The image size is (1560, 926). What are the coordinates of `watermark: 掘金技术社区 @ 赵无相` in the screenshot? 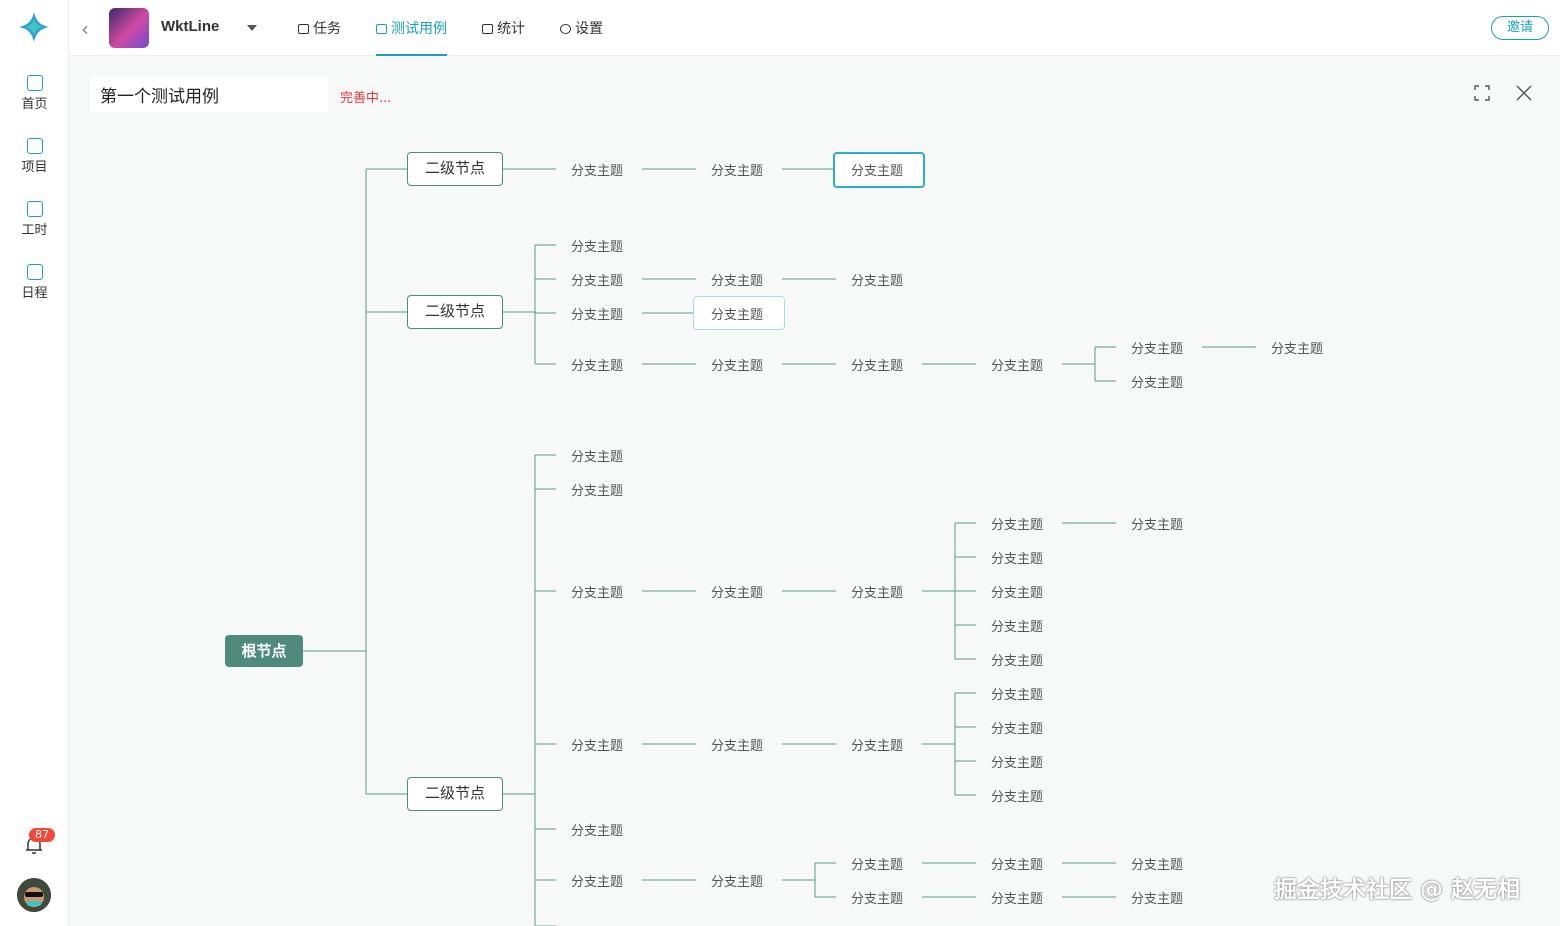 It's located at (1397, 890).